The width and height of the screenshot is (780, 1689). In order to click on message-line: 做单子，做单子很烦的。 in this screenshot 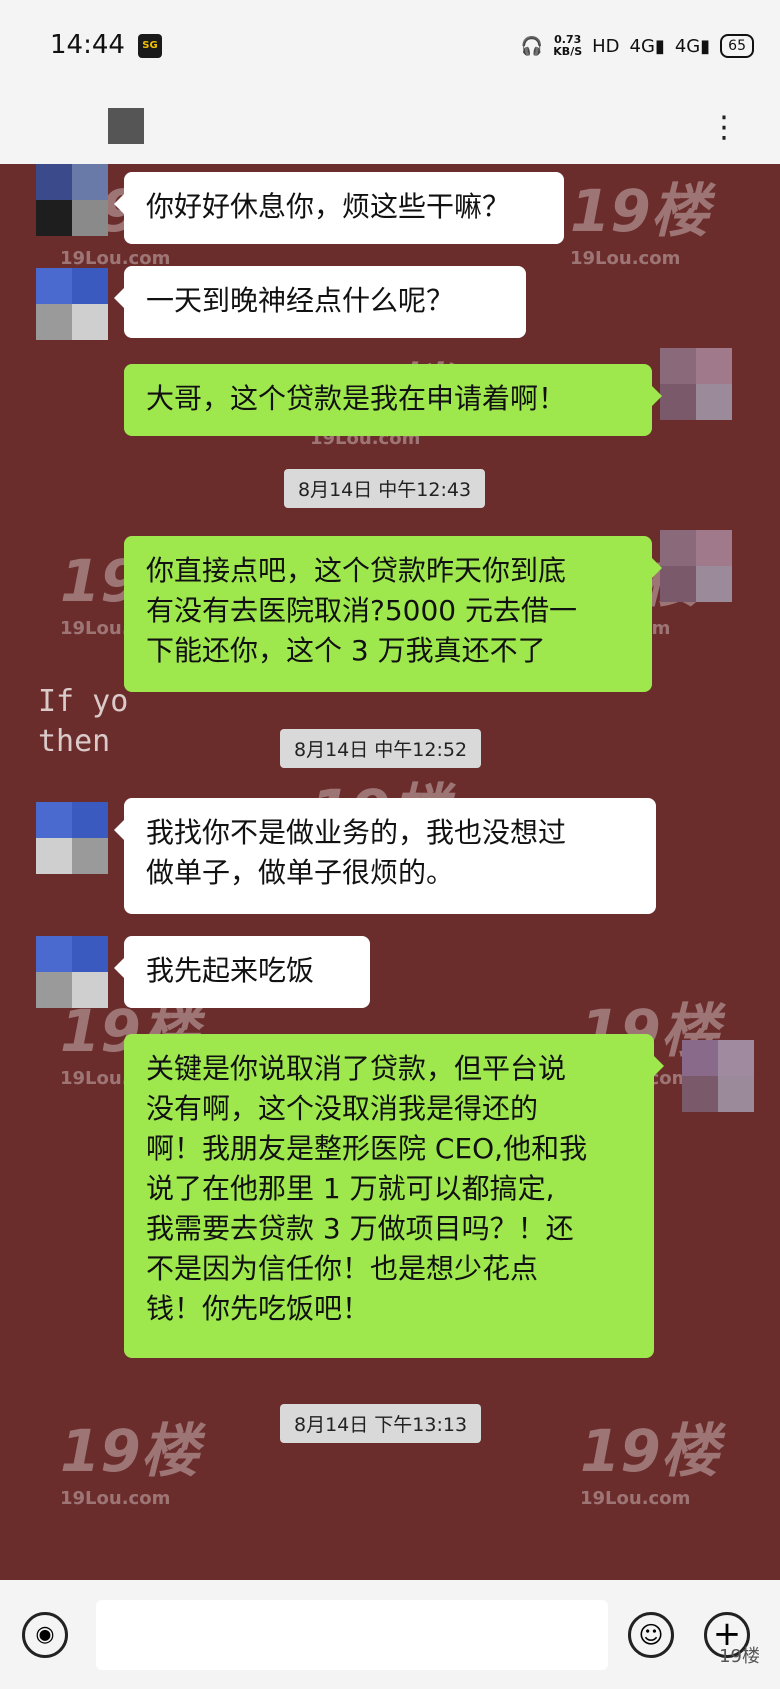, I will do `click(300, 872)`.